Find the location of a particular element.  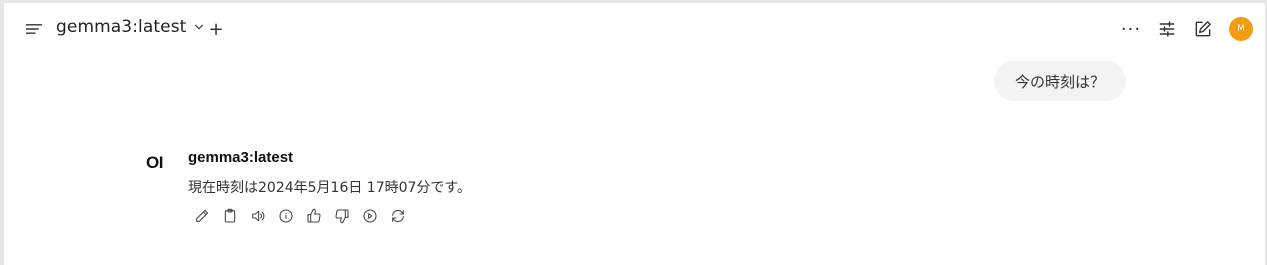

sidebar-toggle-button is located at coordinates (34, 29).